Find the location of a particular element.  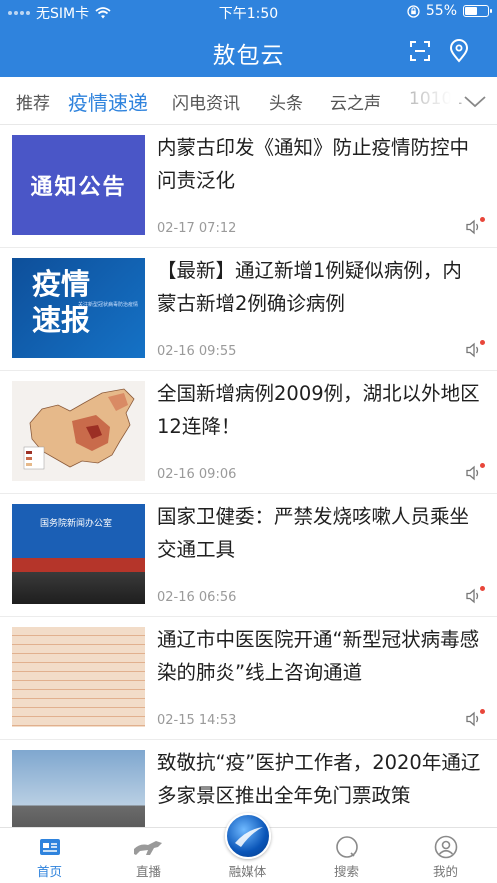

news-date: 02-15 14:53 is located at coordinates (197, 720).